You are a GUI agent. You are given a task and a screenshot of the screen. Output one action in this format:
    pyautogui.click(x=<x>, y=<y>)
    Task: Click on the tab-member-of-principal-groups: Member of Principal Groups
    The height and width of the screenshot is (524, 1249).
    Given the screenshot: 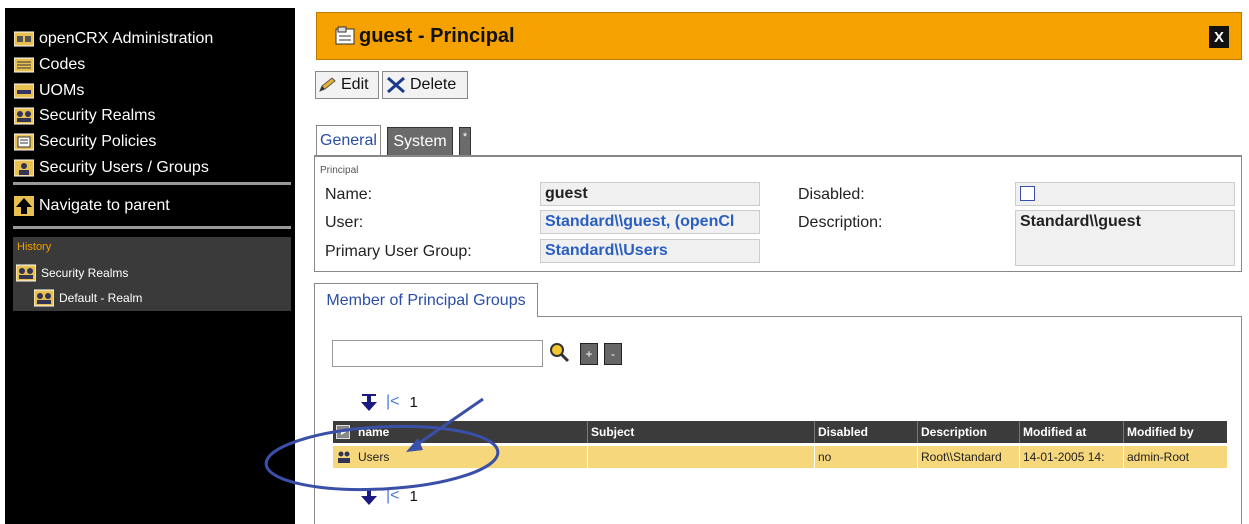 What is the action you would take?
    pyautogui.click(x=426, y=300)
    